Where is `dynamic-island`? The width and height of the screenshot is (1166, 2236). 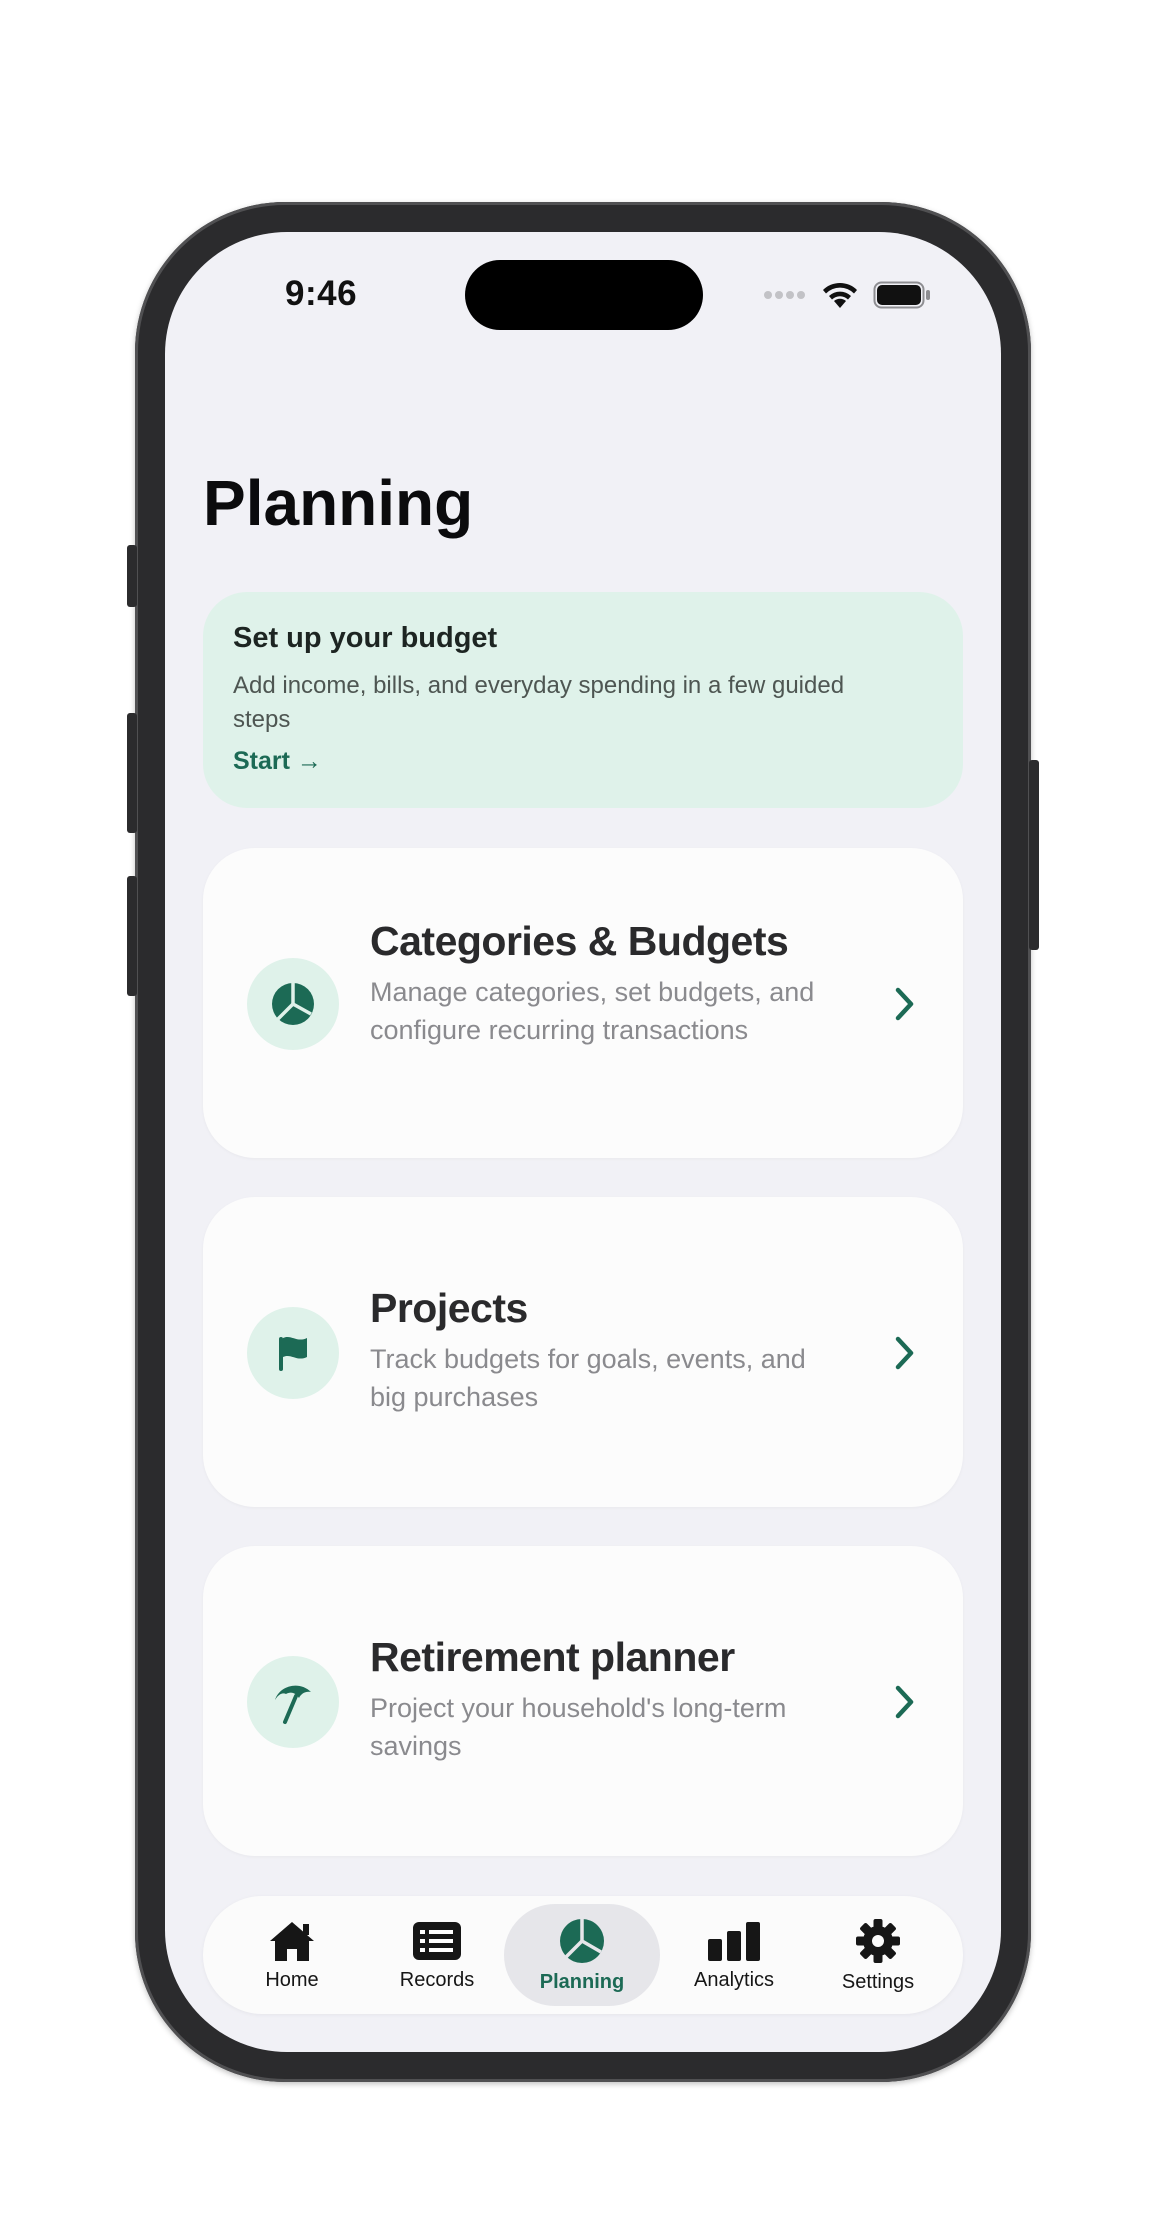 dynamic-island is located at coordinates (584, 295).